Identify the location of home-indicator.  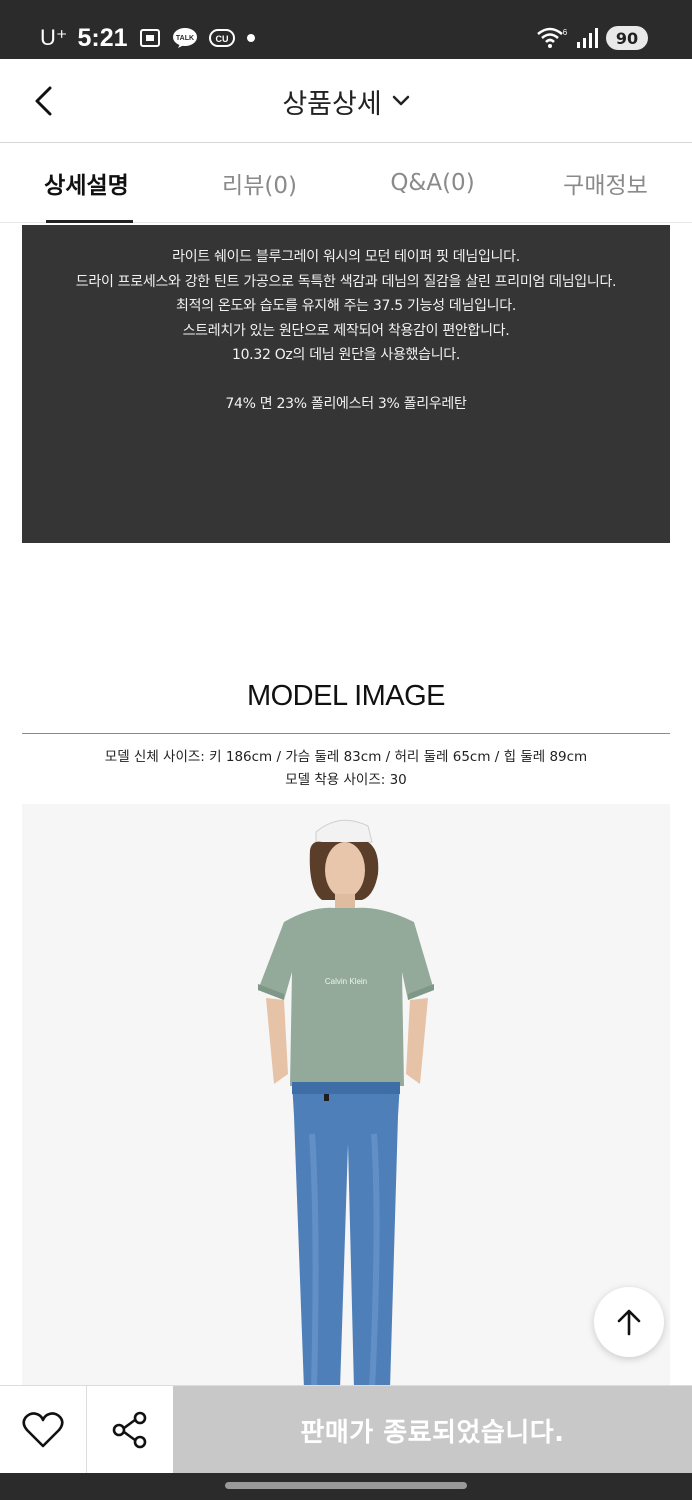
(346, 1485).